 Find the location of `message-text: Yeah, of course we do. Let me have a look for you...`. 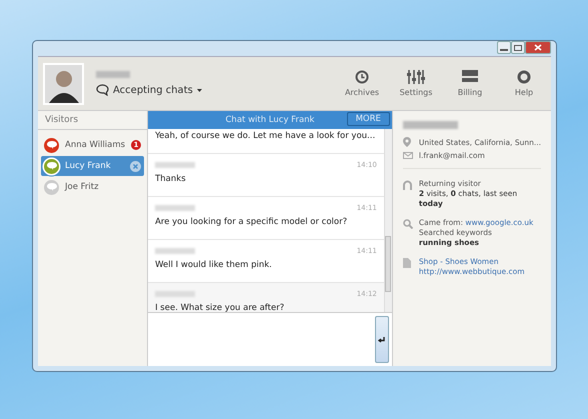

message-text: Yeah, of course we do. Let me have a look for you... is located at coordinates (265, 136).